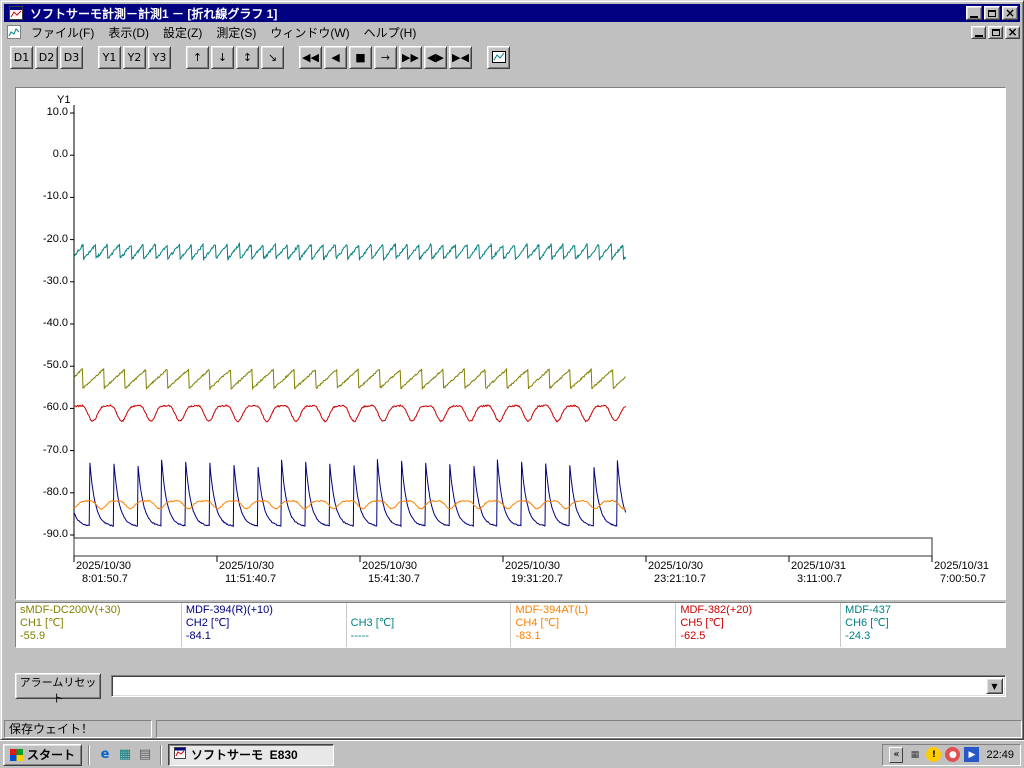 The height and width of the screenshot is (768, 1024). I want to click on y-tick-label: -70.0, so click(55, 449).